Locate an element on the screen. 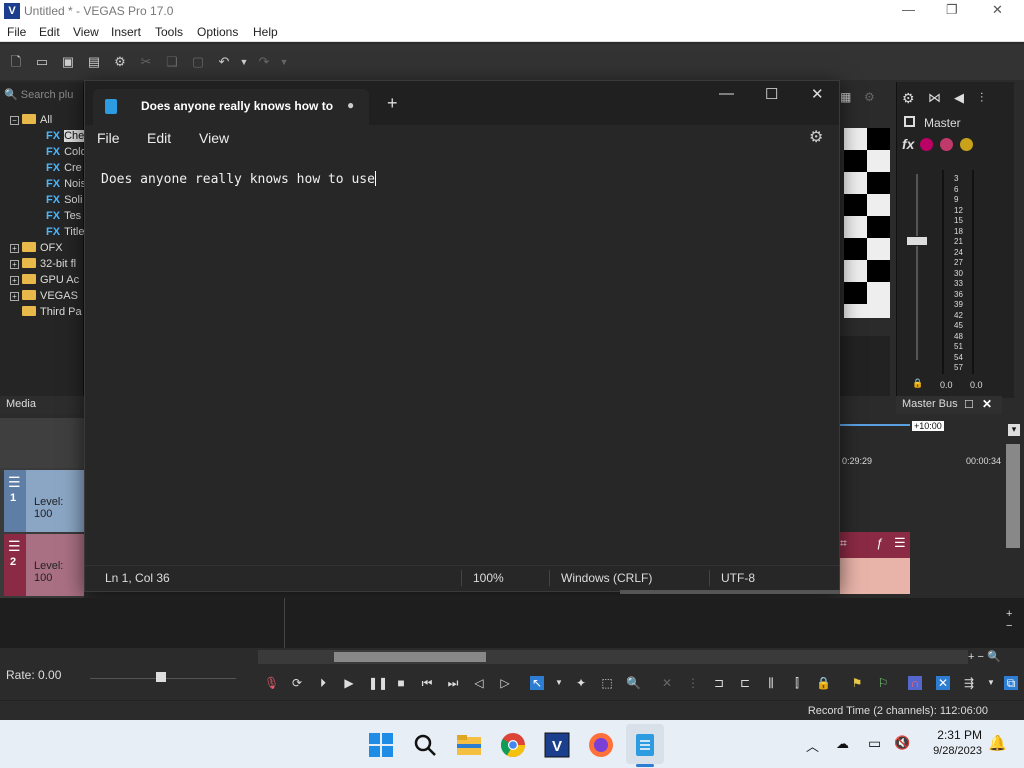  notification-bell-icon: 🔔 is located at coordinates (997, 743).